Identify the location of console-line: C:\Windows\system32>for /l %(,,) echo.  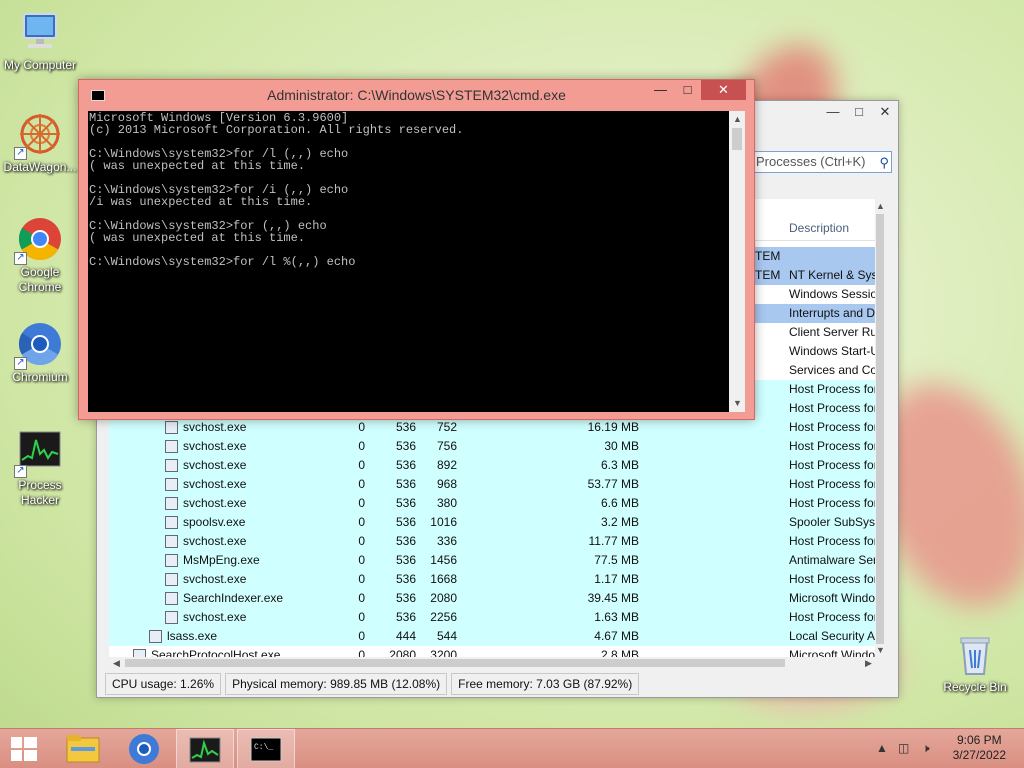
(222, 262).